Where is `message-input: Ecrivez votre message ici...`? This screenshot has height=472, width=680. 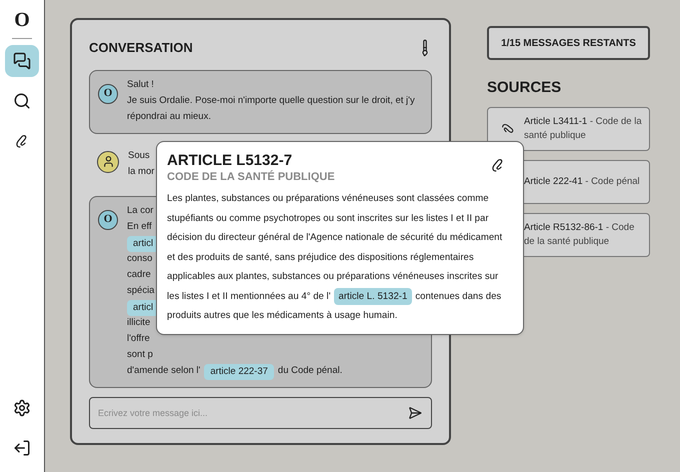
message-input: Ecrivez votre message ici... is located at coordinates (260, 413).